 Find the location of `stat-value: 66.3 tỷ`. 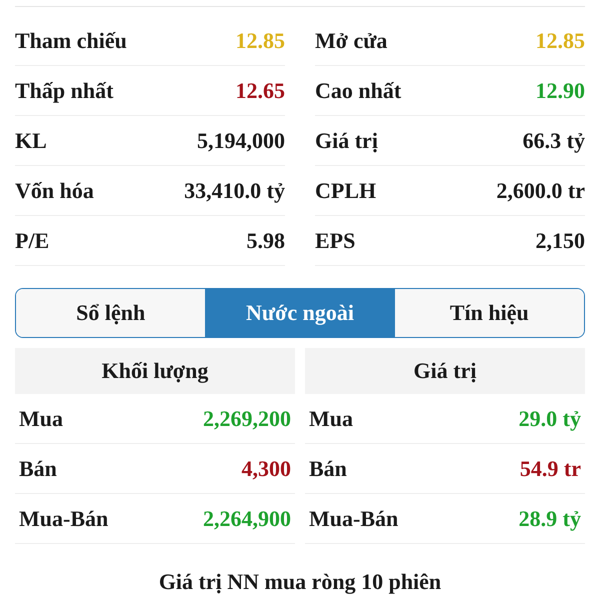

stat-value: 66.3 tỷ is located at coordinates (553, 141).